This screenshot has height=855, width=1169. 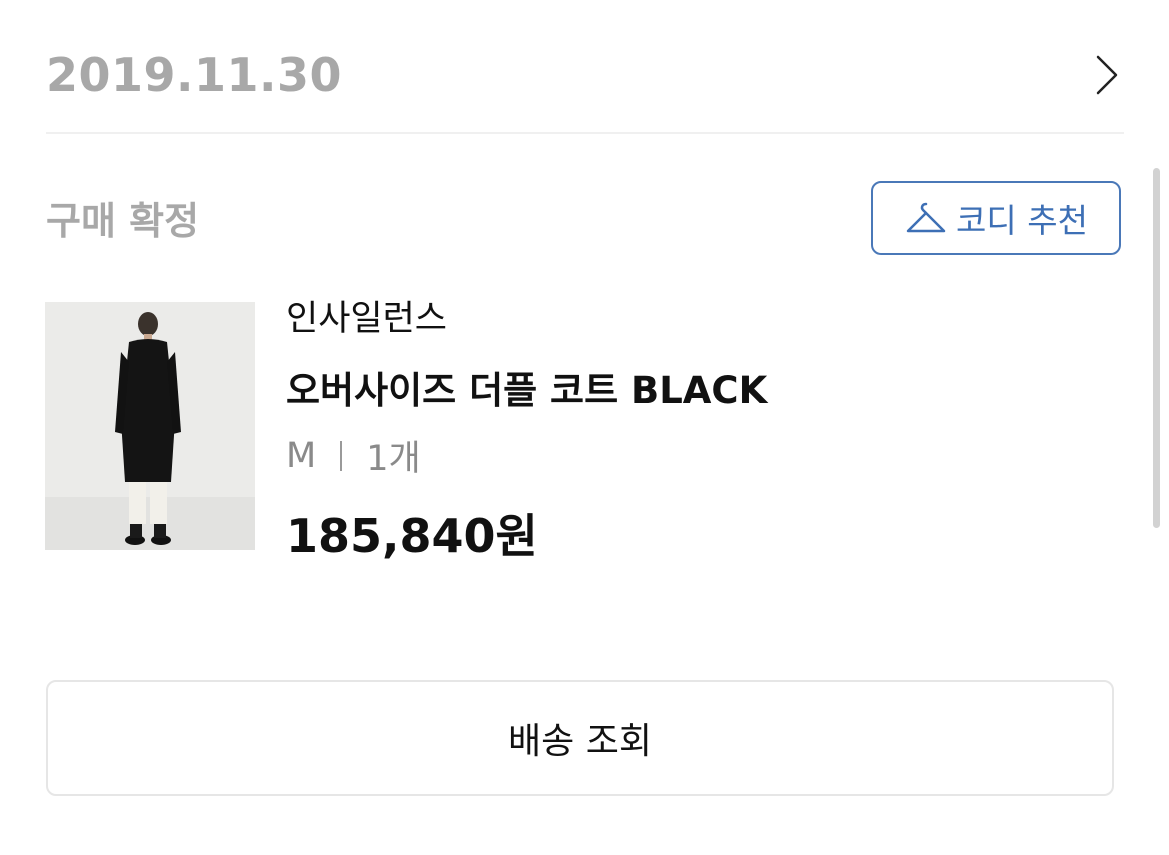 I want to click on product-quantity: 1개, so click(x=393, y=459).